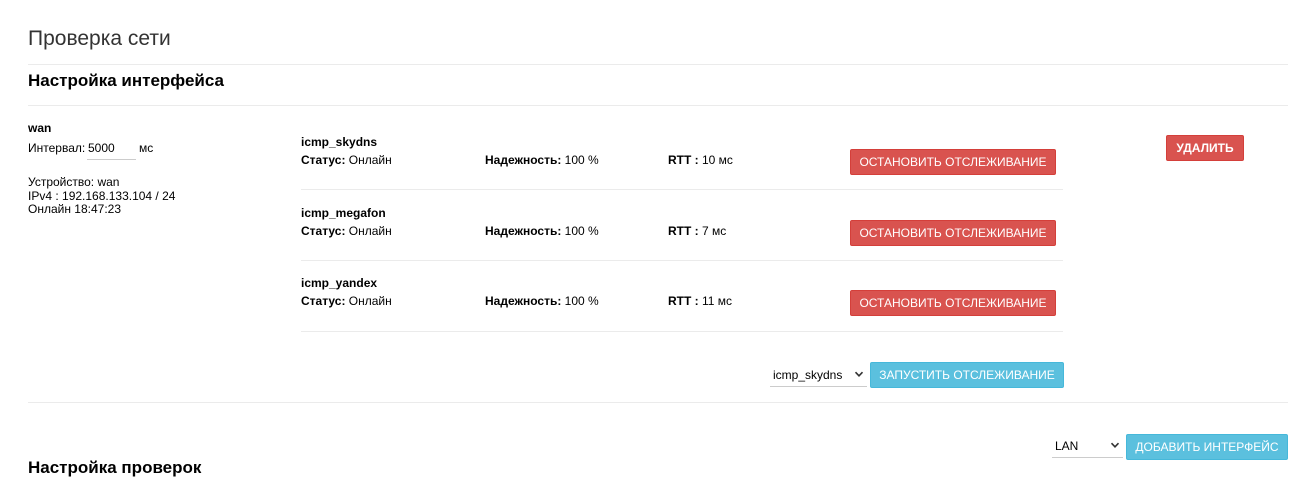 The width and height of the screenshot is (1312, 488). I want to click on monitor-rtt: RTT : 10 мс, so click(700, 160).